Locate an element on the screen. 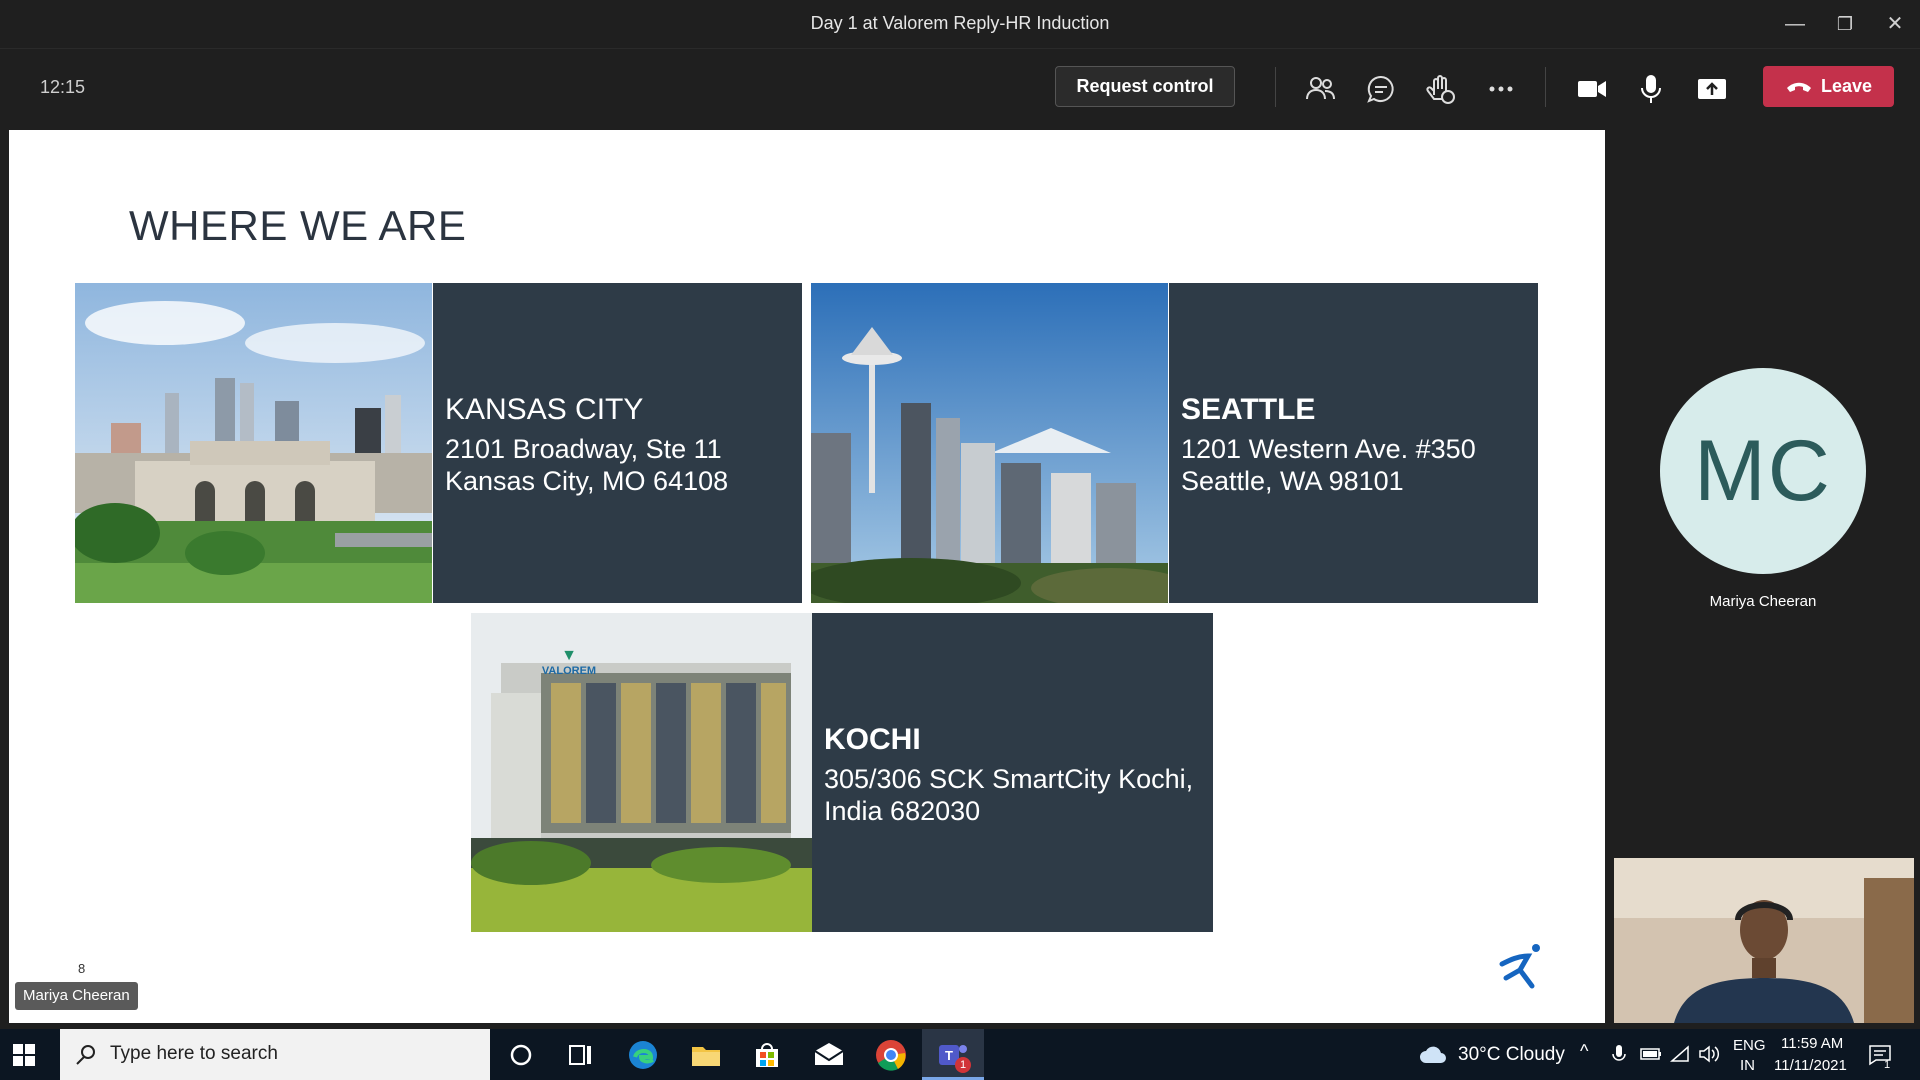 This screenshot has width=1920, height=1080. file-explorer-icon is located at coordinates (706, 1055).